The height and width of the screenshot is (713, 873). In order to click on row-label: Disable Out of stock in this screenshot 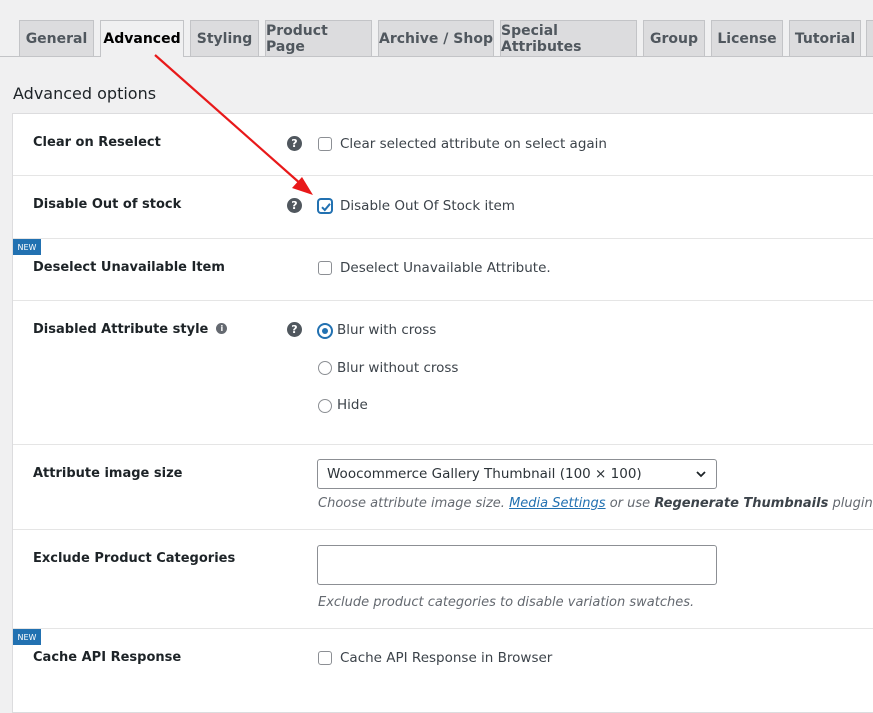, I will do `click(107, 204)`.